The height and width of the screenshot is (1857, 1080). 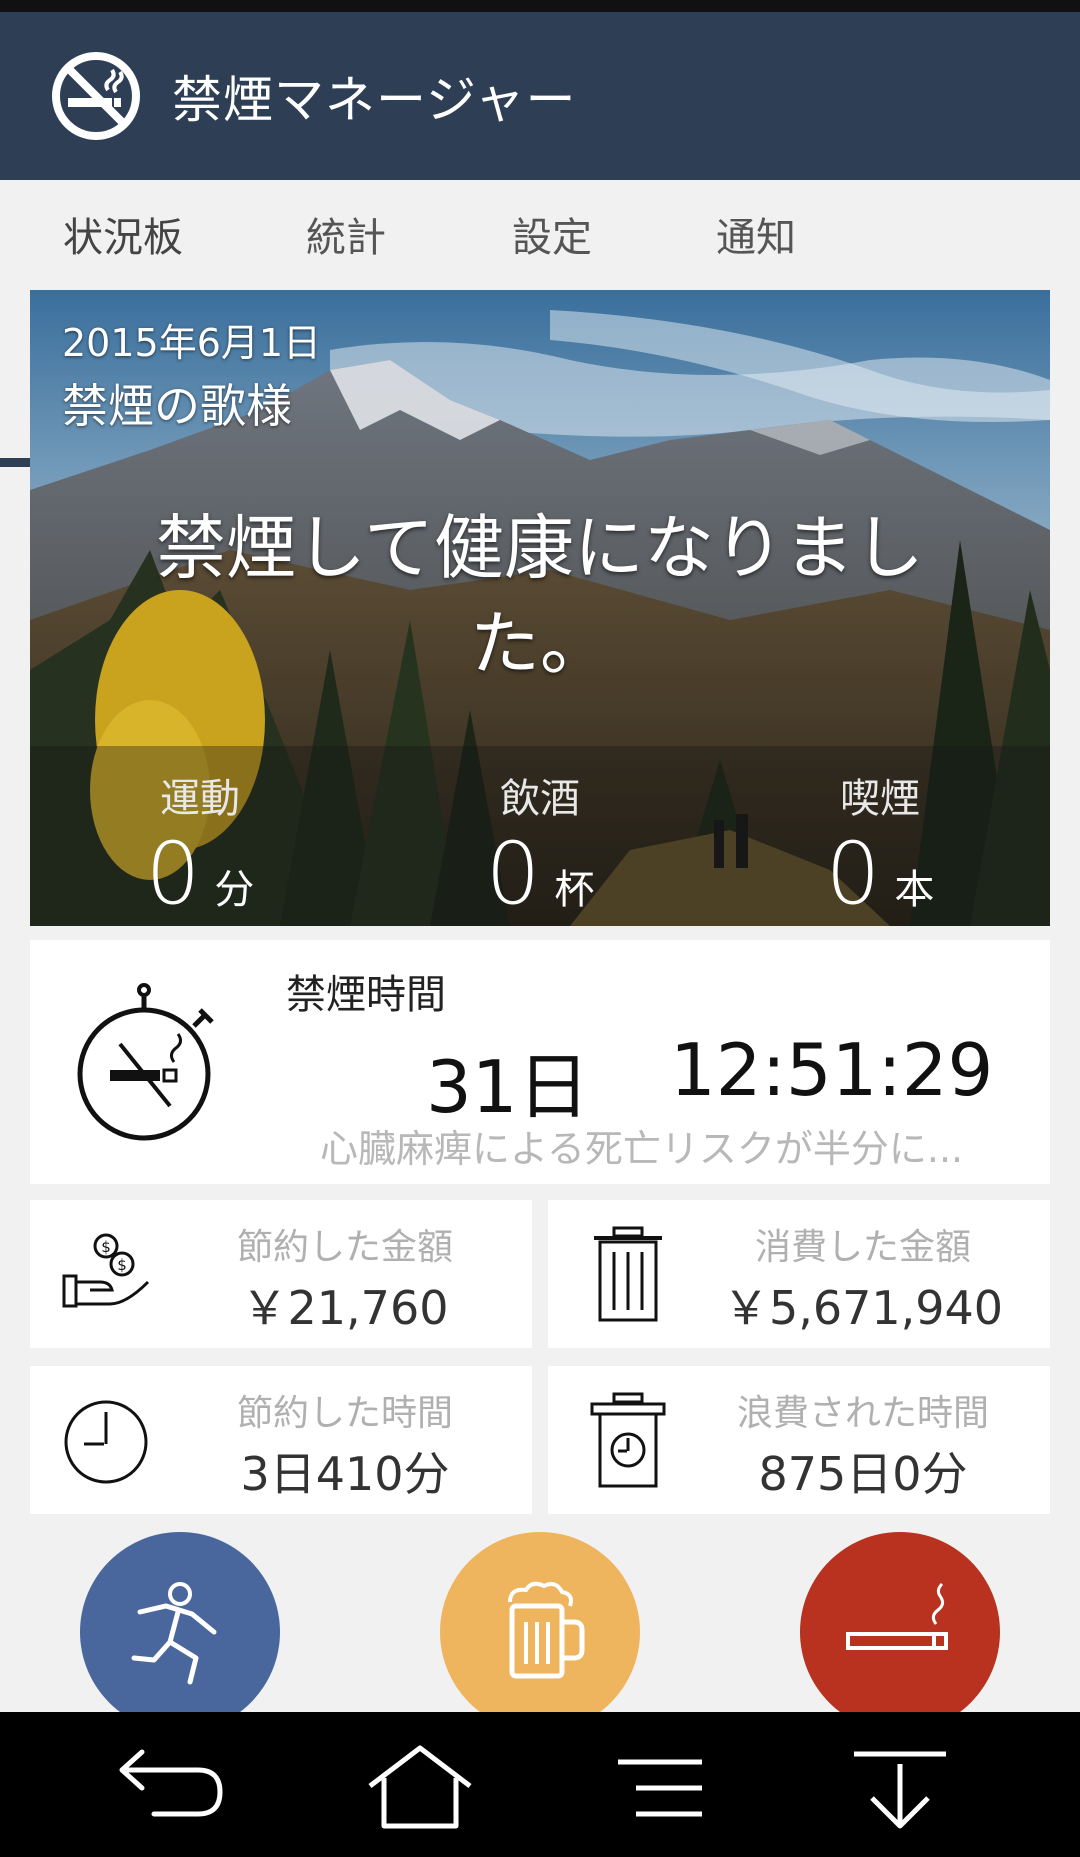 What do you see at coordinates (863, 1474) in the screenshot?
I see `time-wasted-value: 875日0分` at bounding box center [863, 1474].